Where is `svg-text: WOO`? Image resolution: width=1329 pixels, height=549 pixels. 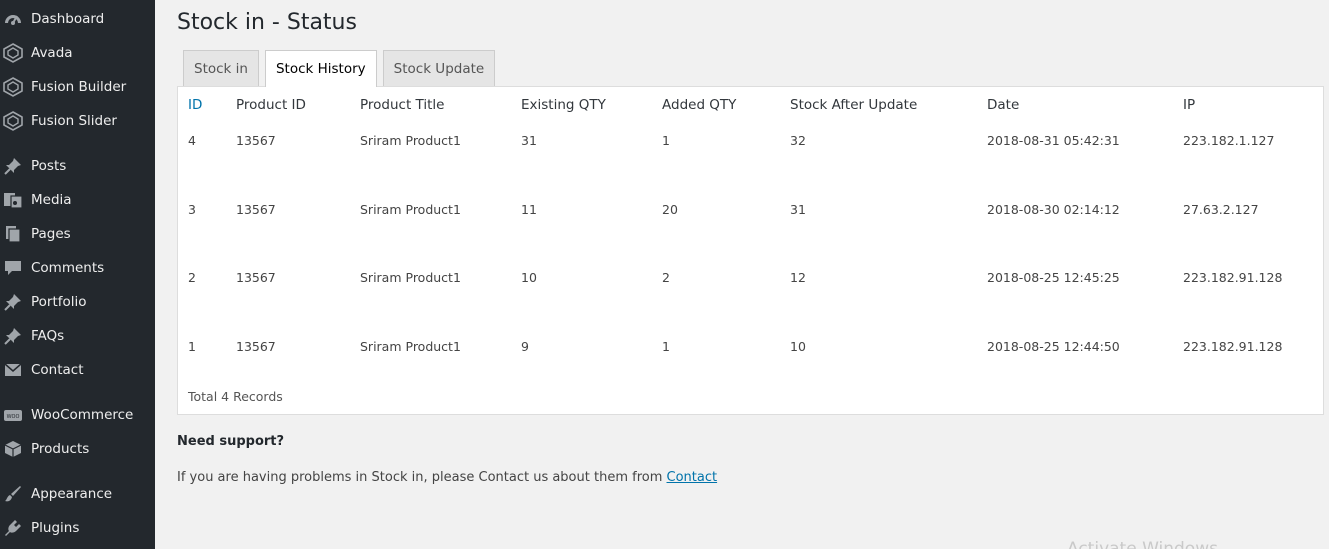
svg-text: WOO is located at coordinates (13, 417).